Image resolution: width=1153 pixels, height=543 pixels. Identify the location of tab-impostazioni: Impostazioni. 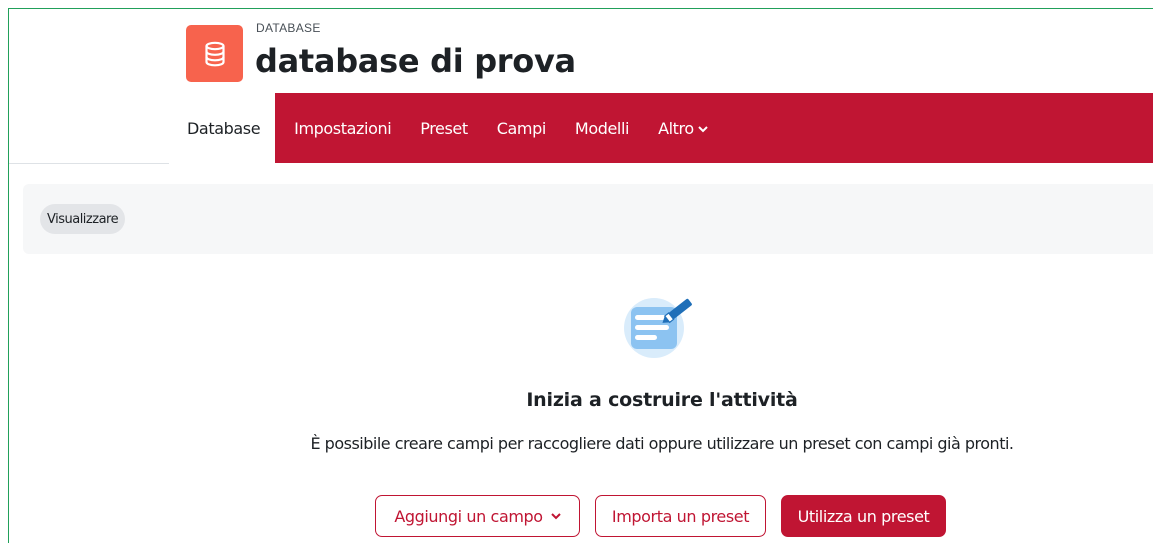
(342, 128).